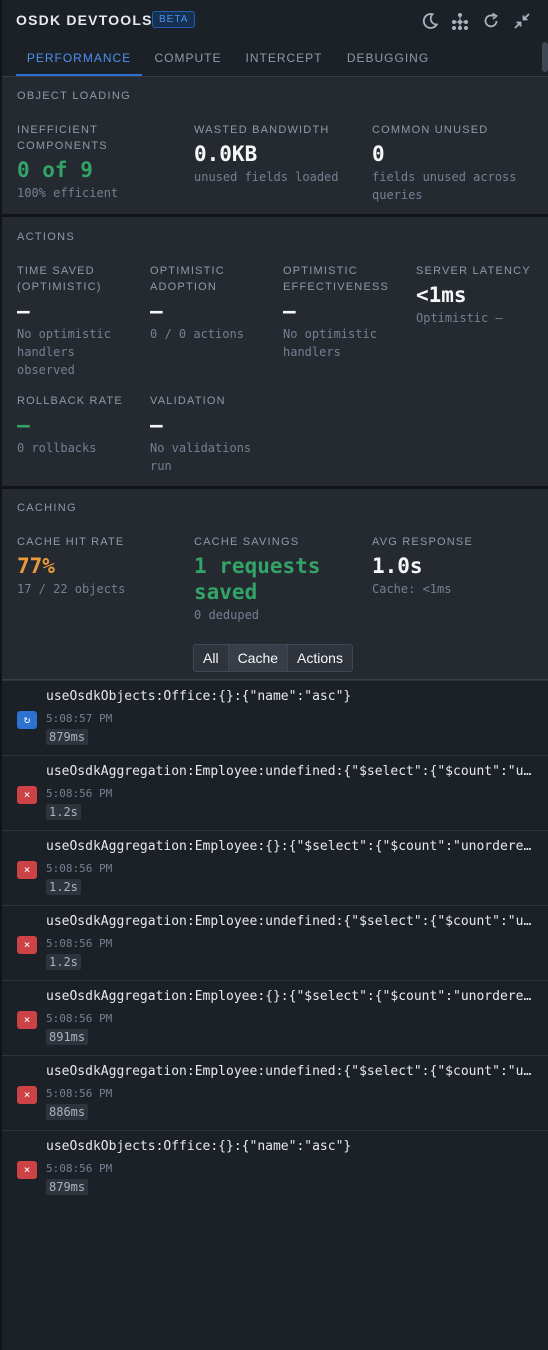 This screenshot has width=548, height=1350. What do you see at coordinates (210, 303) in the screenshot?
I see `optimistic-adoption-metric: OPTIMISTIC ADOPTION — 0 / 0 actions` at bounding box center [210, 303].